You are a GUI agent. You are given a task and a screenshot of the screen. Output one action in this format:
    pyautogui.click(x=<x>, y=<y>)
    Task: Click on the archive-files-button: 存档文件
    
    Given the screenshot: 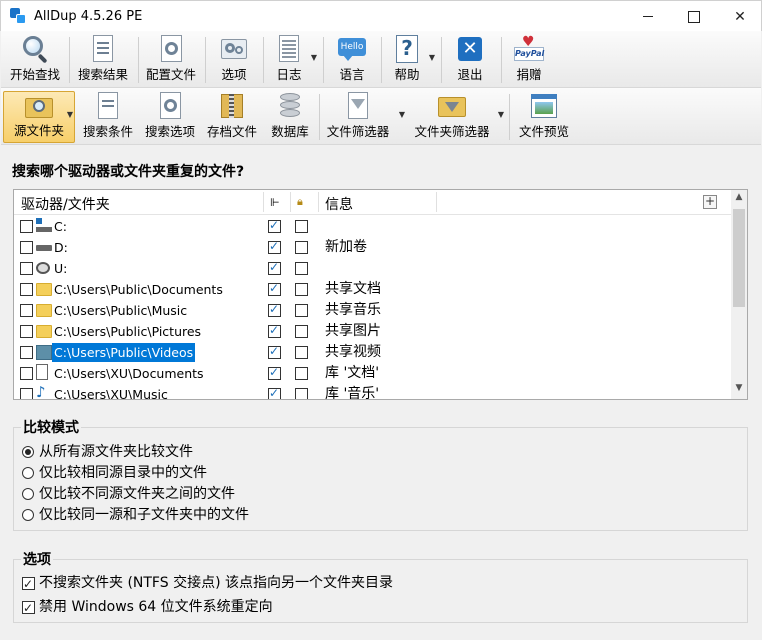 What is the action you would take?
    pyautogui.click(x=232, y=117)
    